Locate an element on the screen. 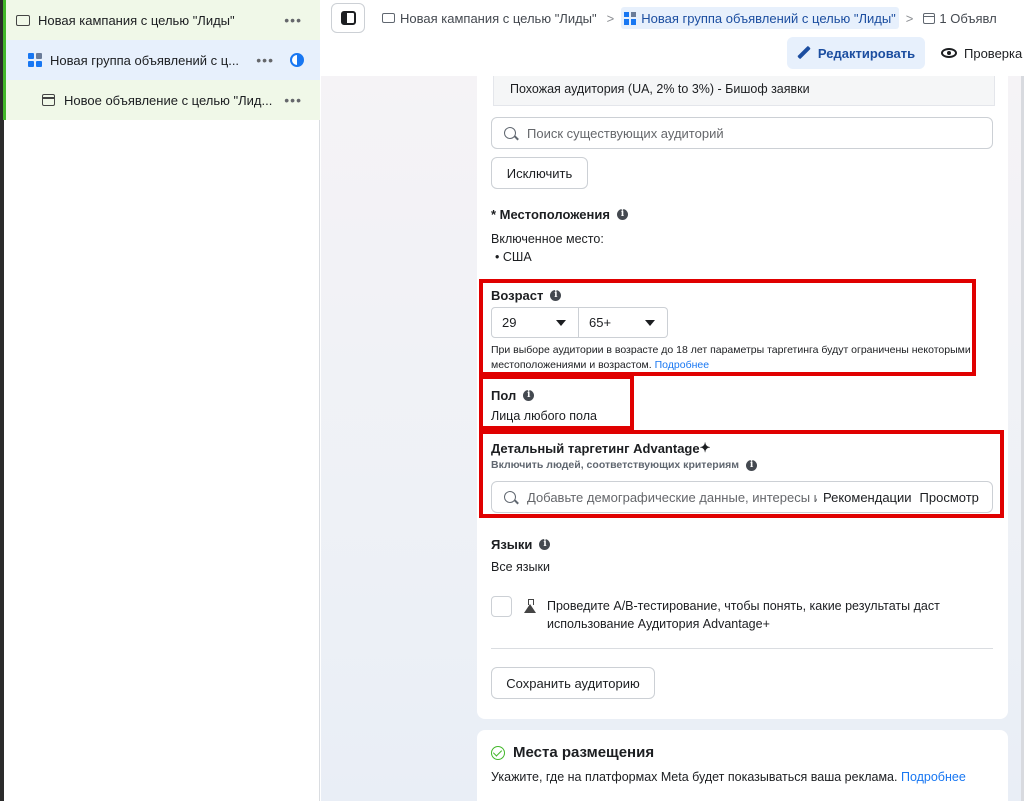 This screenshot has height=801, width=1024. toggle-sidebar-button is located at coordinates (348, 18).